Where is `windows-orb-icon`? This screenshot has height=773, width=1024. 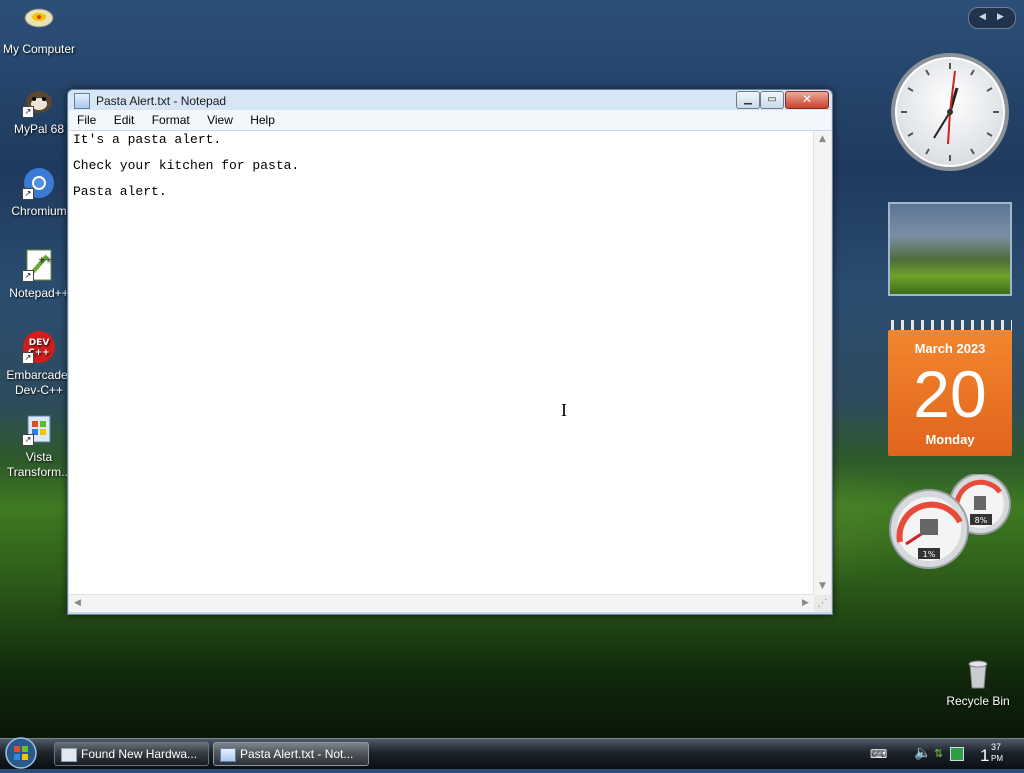 windows-orb-icon is located at coordinates (21, 753).